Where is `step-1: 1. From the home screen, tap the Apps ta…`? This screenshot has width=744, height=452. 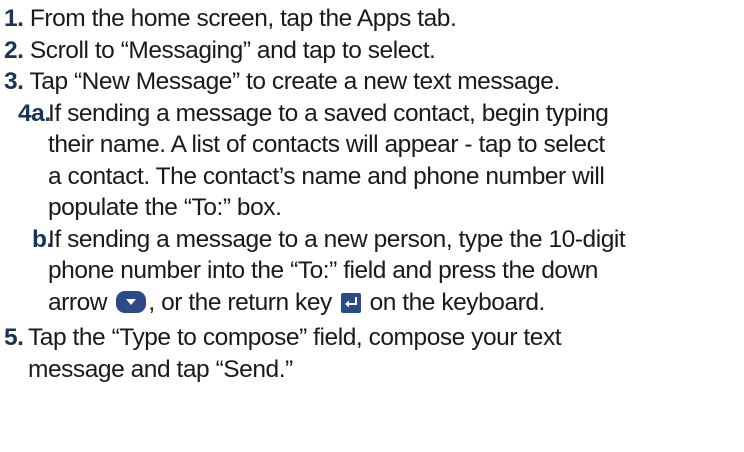 step-1: 1. From the home screen, tap the Apps ta… is located at coordinates (372, 19).